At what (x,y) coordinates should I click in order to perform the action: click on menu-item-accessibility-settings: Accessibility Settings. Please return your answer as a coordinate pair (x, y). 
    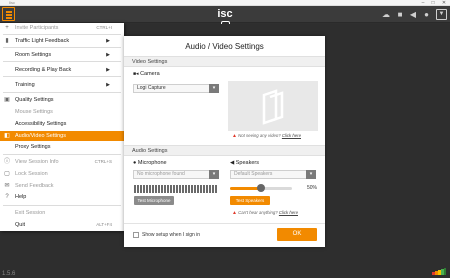
    Looking at the image, I should click on (62, 124).